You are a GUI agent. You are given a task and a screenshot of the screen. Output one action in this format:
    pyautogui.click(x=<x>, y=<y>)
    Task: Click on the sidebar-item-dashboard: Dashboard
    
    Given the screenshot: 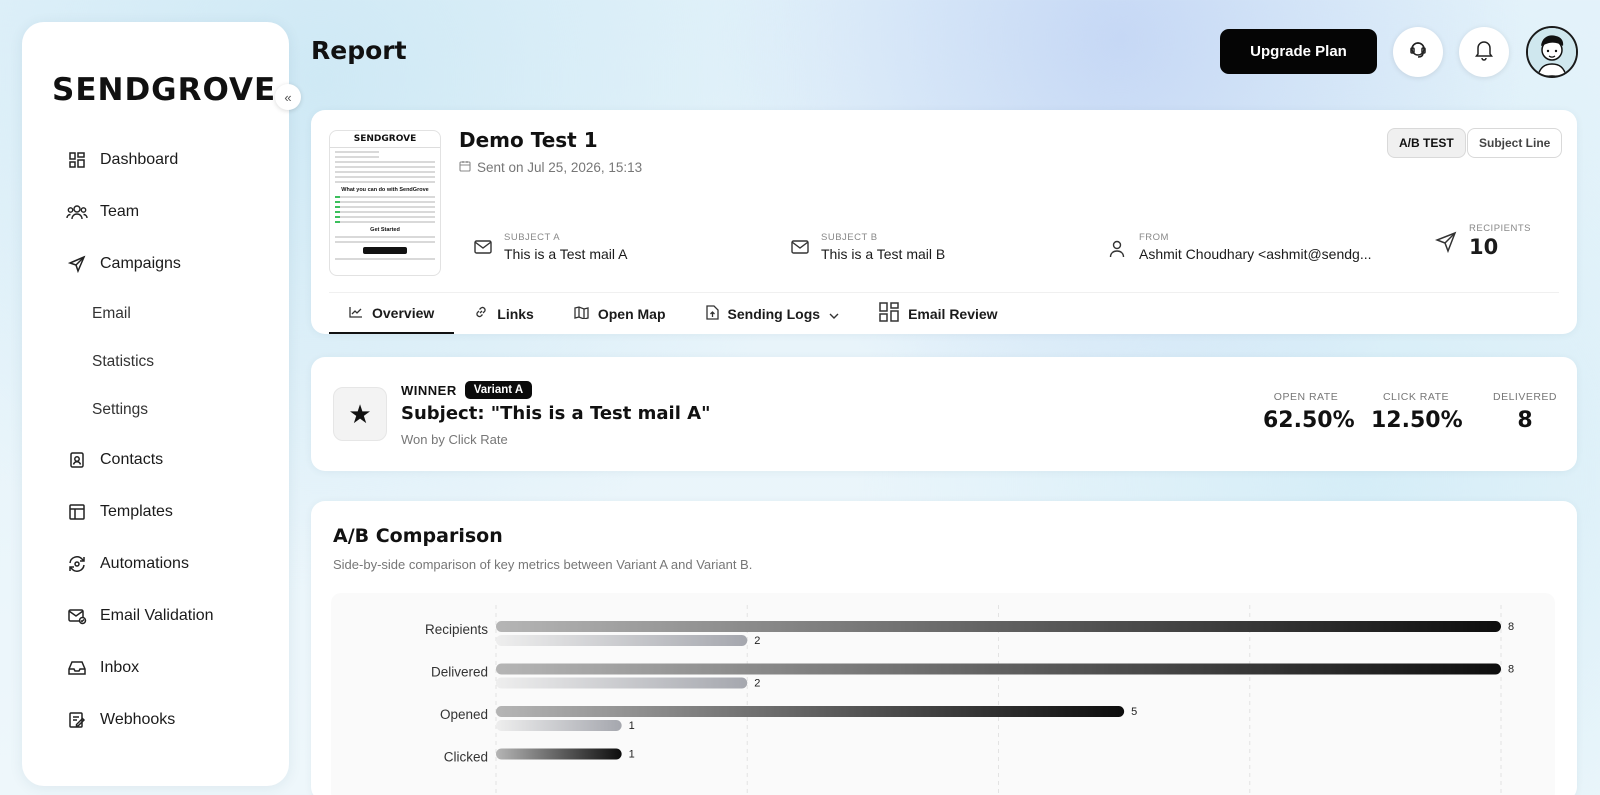 What is the action you would take?
    pyautogui.click(x=155, y=160)
    